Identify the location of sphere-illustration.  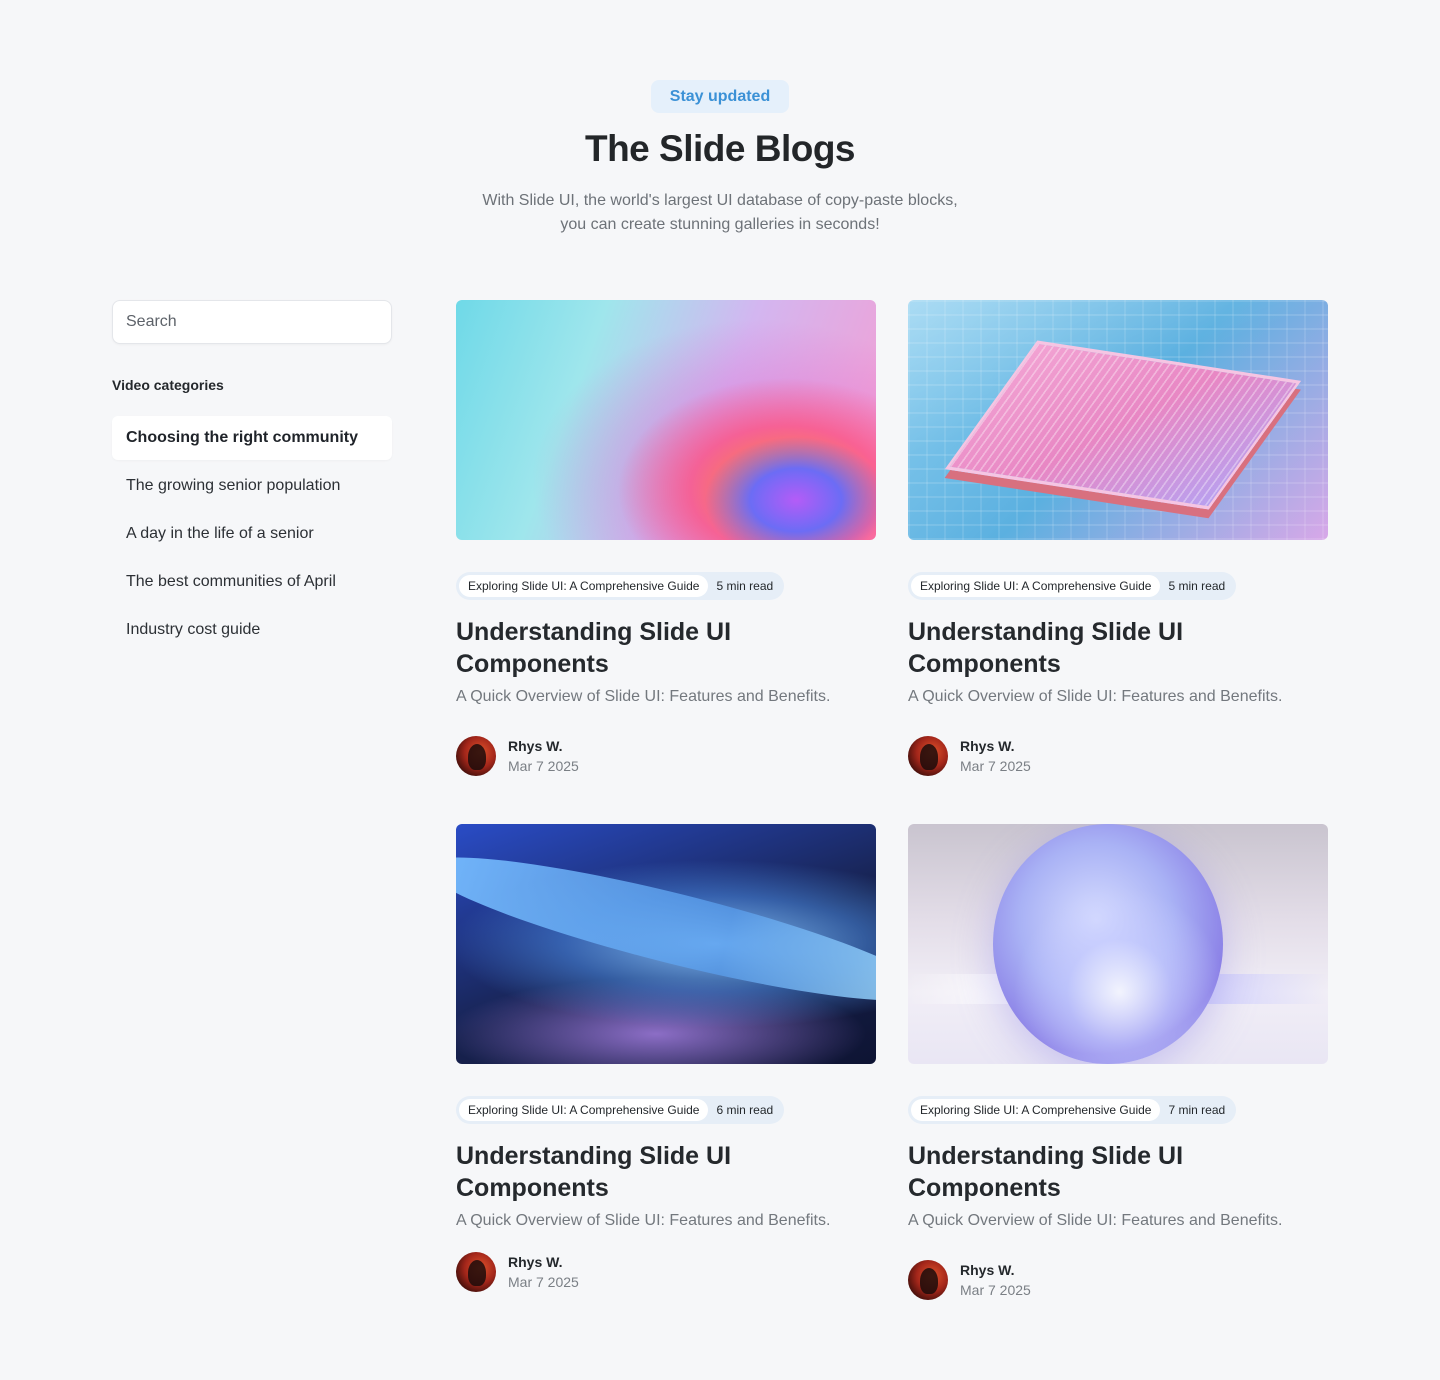
(1108, 944).